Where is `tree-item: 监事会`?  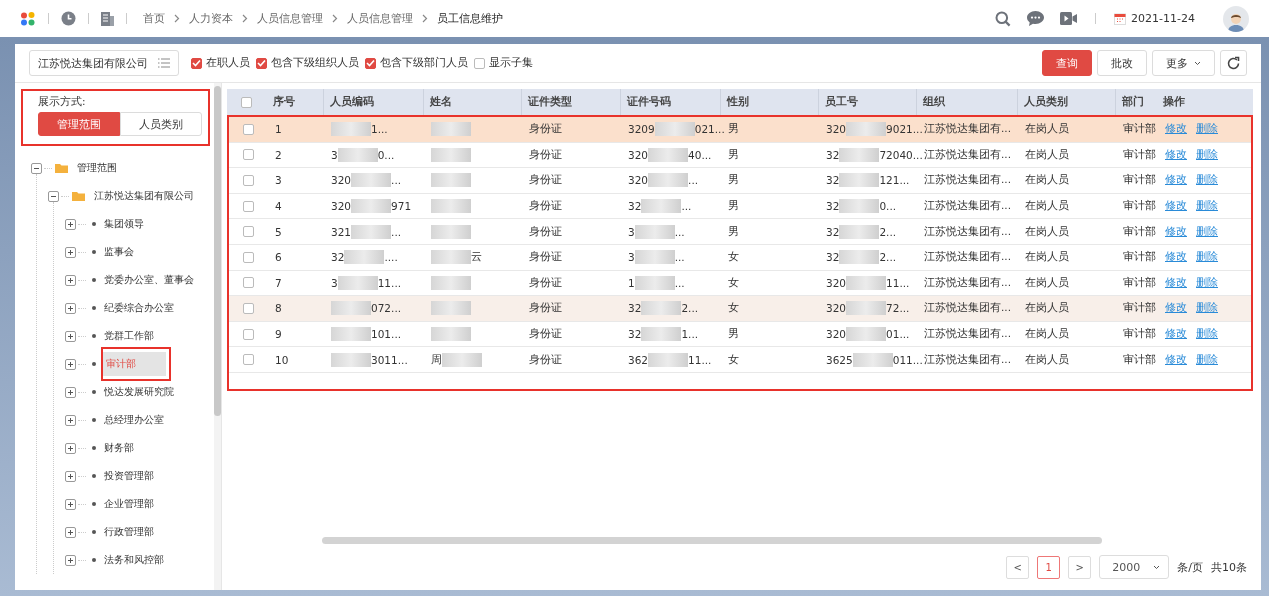
tree-item: 监事会 is located at coordinates (119, 252).